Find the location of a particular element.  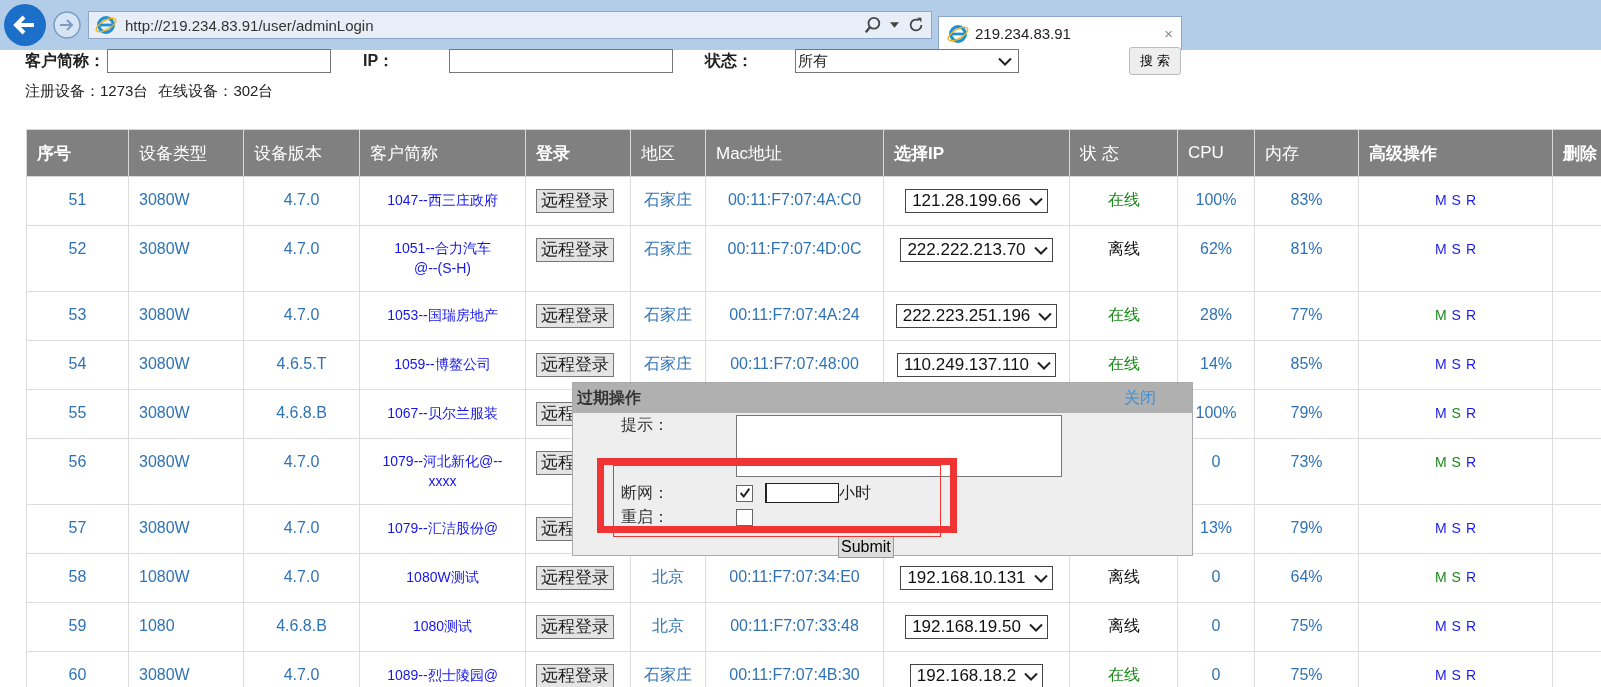

back-icon is located at coordinates (25, 25).